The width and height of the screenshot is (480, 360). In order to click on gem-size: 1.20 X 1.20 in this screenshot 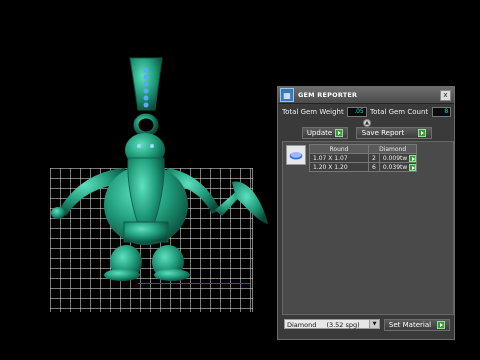, I will do `click(339, 167)`.